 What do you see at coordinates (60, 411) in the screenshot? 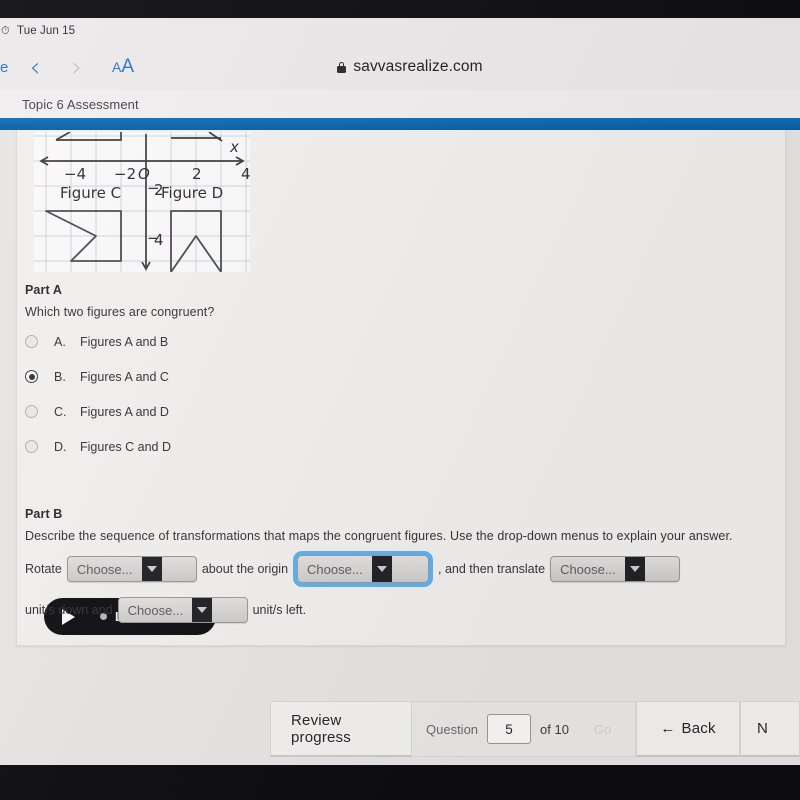
I see `choice-letter-c: C.` at bounding box center [60, 411].